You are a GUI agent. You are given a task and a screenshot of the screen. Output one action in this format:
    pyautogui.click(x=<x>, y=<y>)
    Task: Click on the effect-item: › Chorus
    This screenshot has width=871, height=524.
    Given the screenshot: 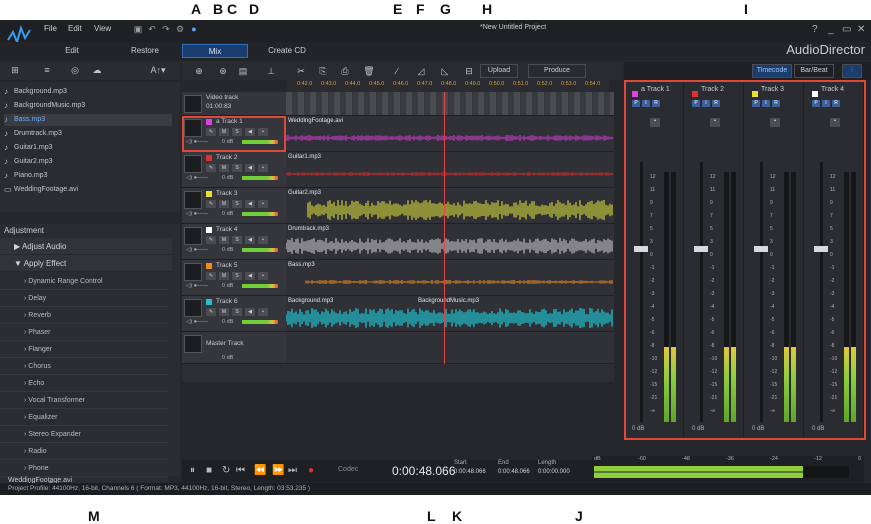 What is the action you would take?
    pyautogui.click(x=84, y=366)
    